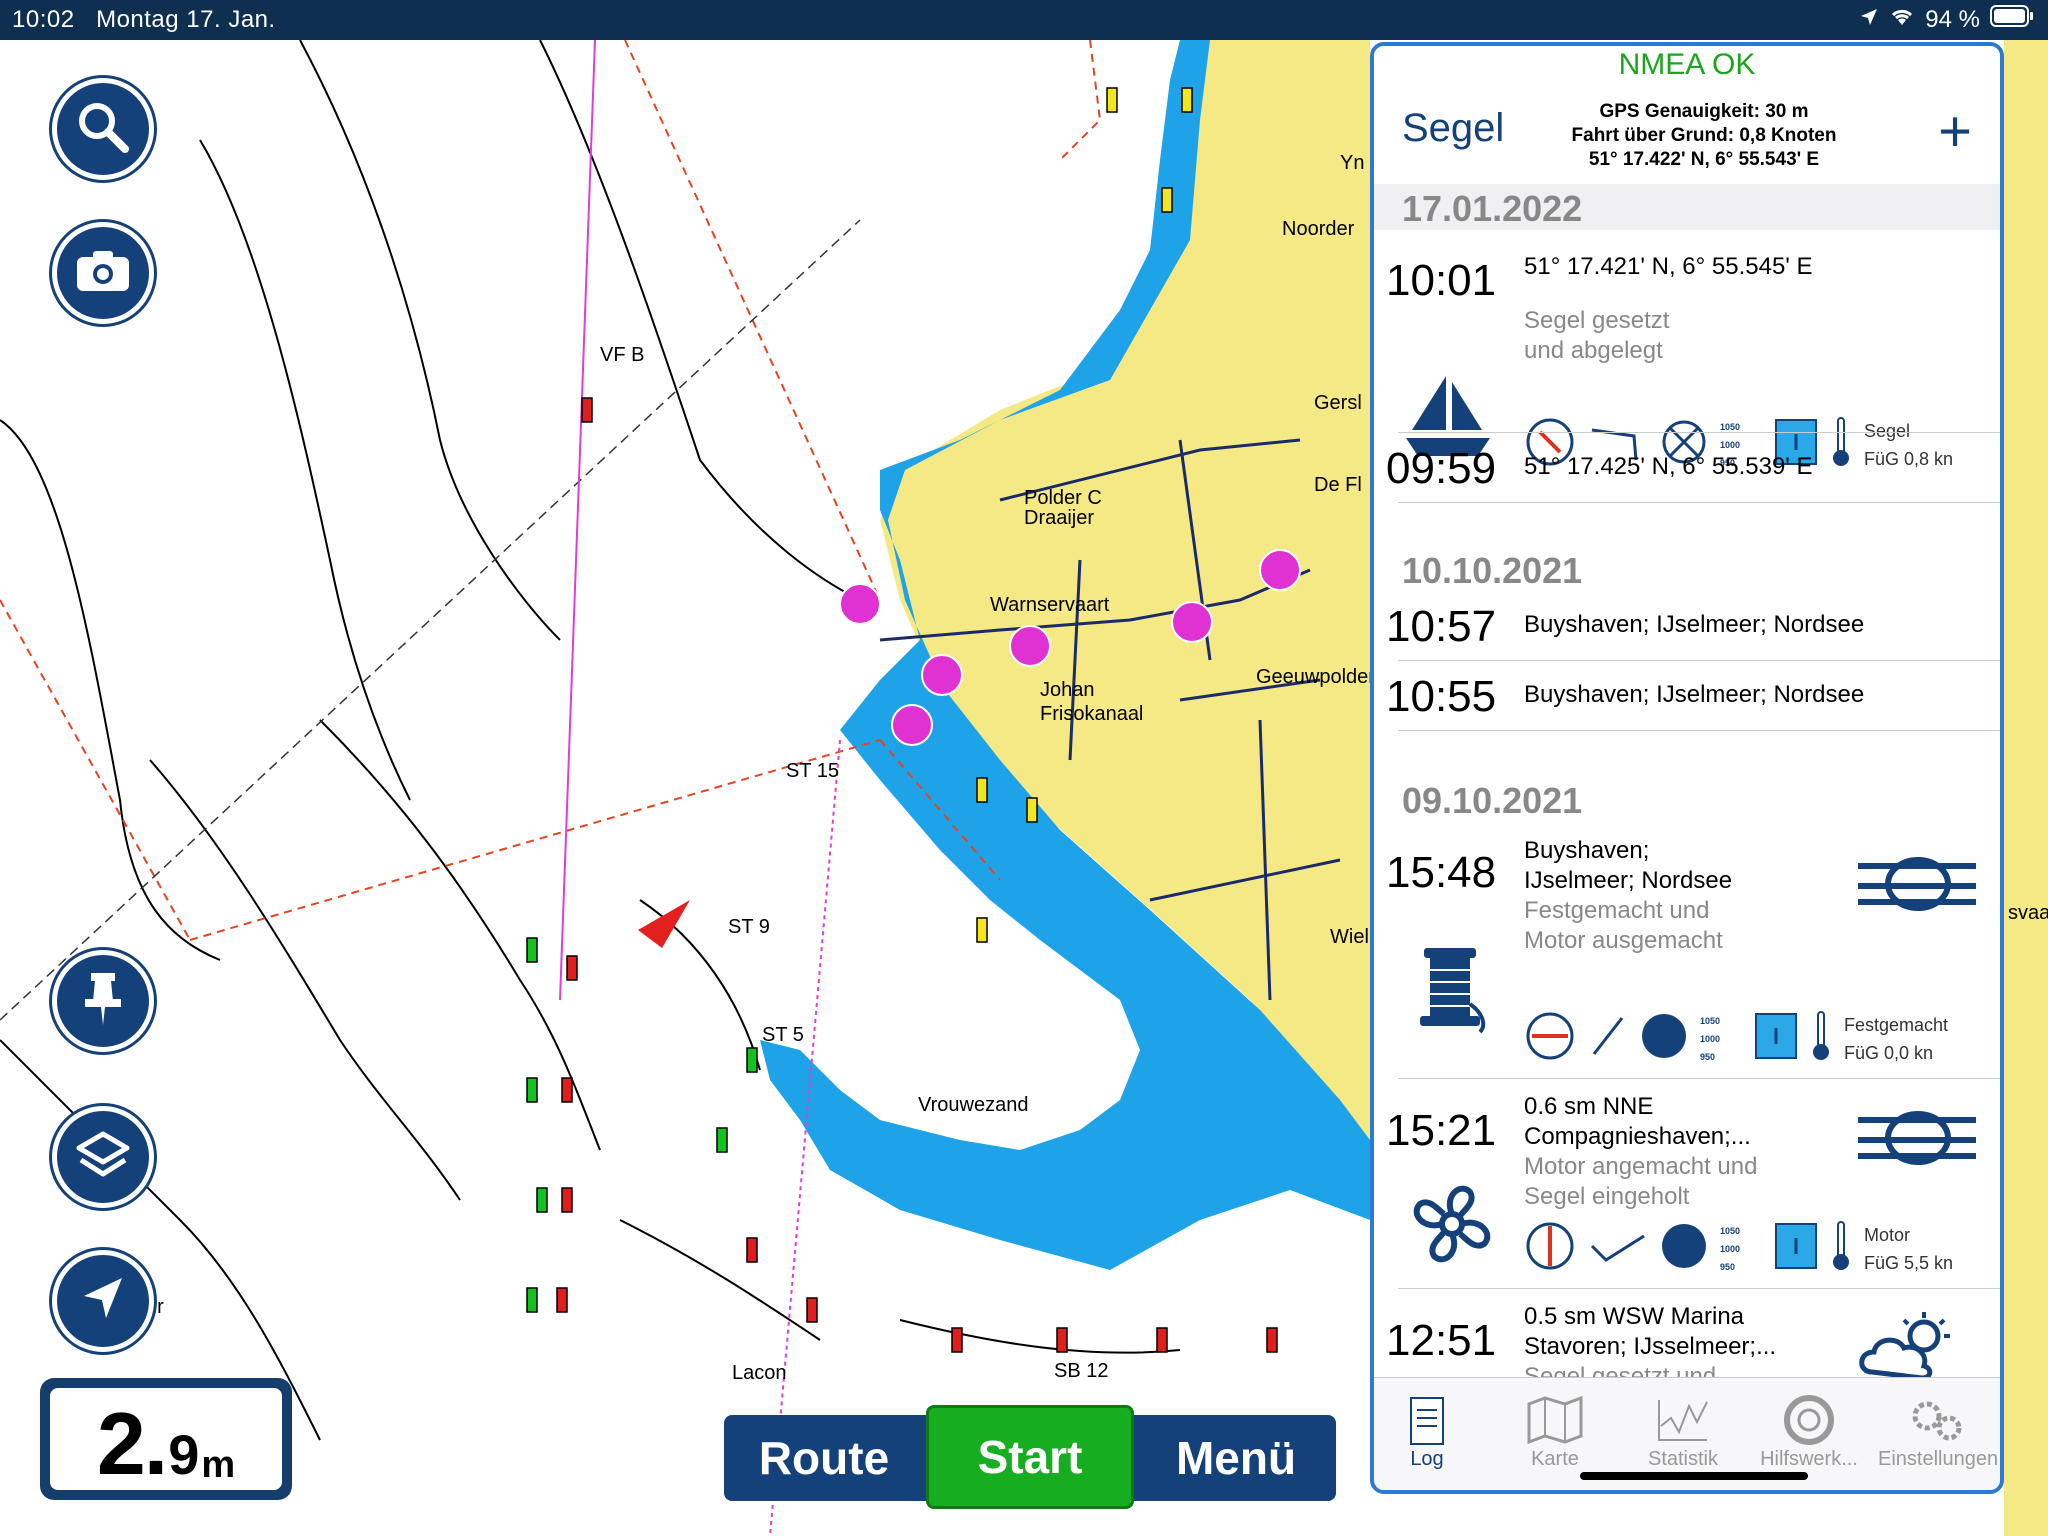 Image resolution: width=2048 pixels, height=1536 pixels. I want to click on navigation-arrow-icon, so click(103, 1301).